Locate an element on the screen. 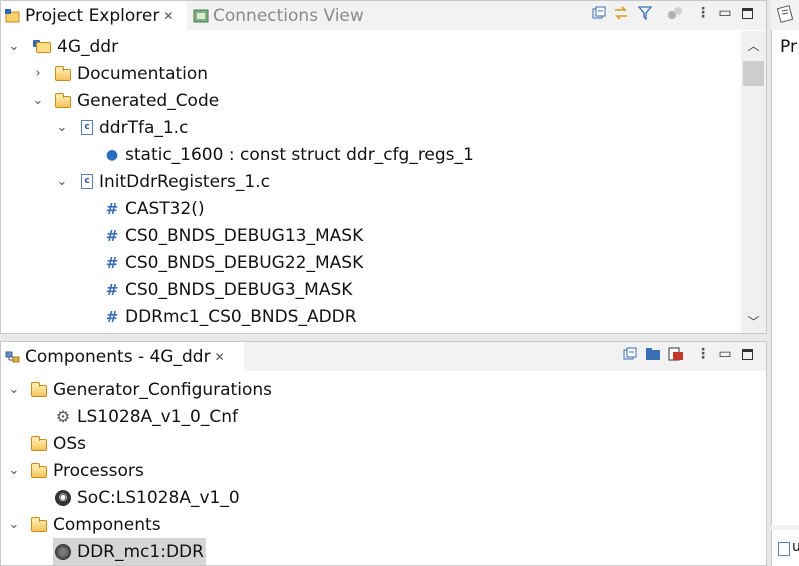 The height and width of the screenshot is (566, 799). tree-item-ddrtfa-file: ⌄ c ddrTfa_1.c is located at coordinates (122, 127).